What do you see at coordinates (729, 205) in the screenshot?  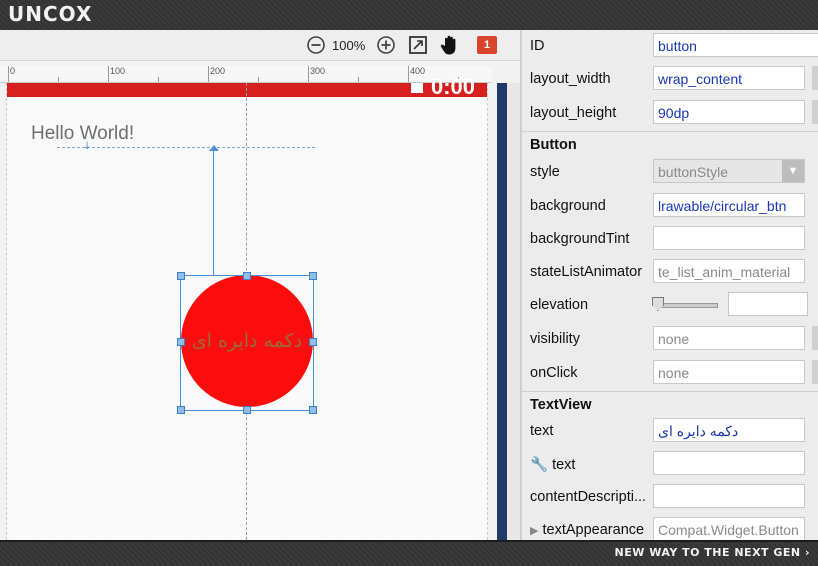 I see `prop-field-background: lrawable/circular_btn` at bounding box center [729, 205].